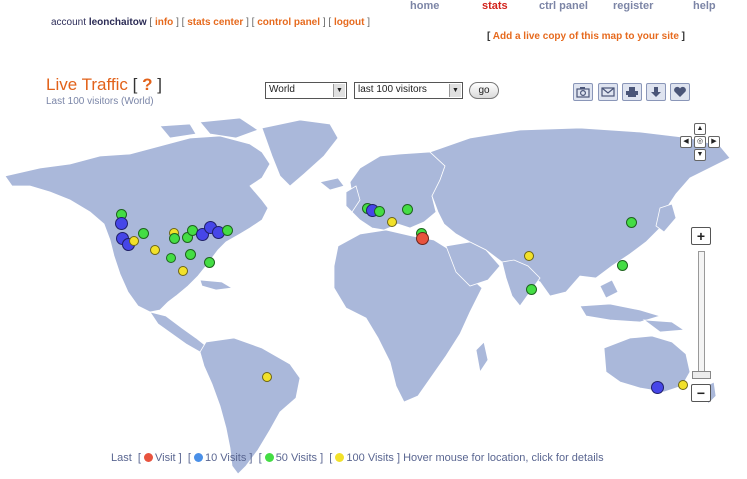 This screenshot has height=479, width=747. What do you see at coordinates (340, 457) in the screenshot?
I see `legend-100-dot` at bounding box center [340, 457].